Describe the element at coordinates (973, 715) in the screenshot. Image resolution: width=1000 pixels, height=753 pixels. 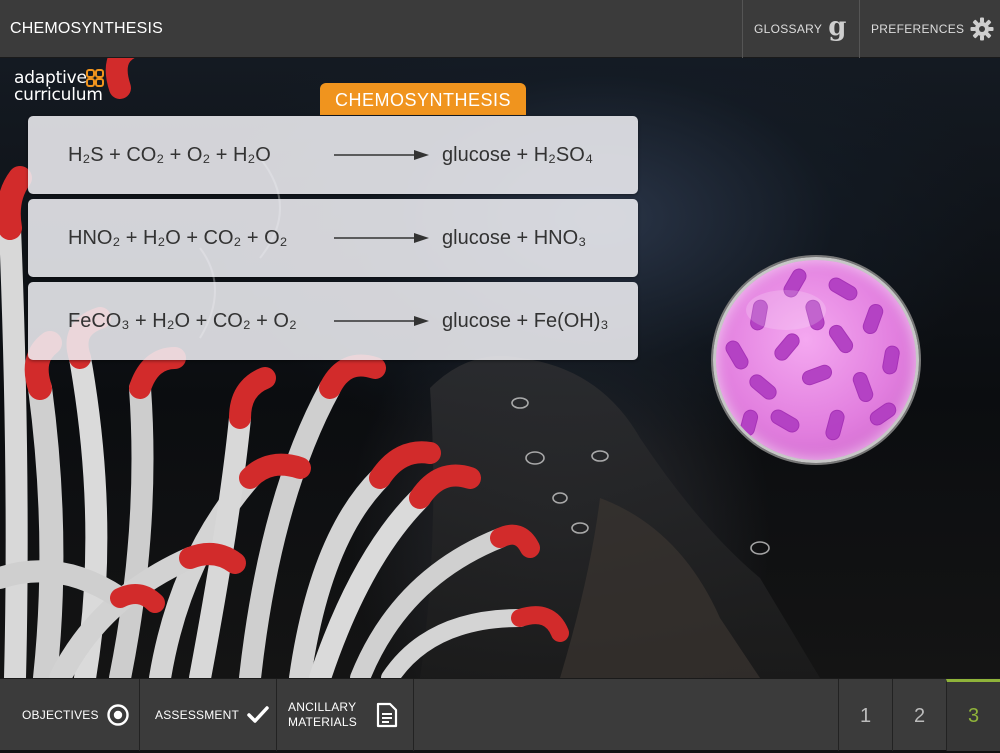
I see `page-3-button-active: 3` at that location.